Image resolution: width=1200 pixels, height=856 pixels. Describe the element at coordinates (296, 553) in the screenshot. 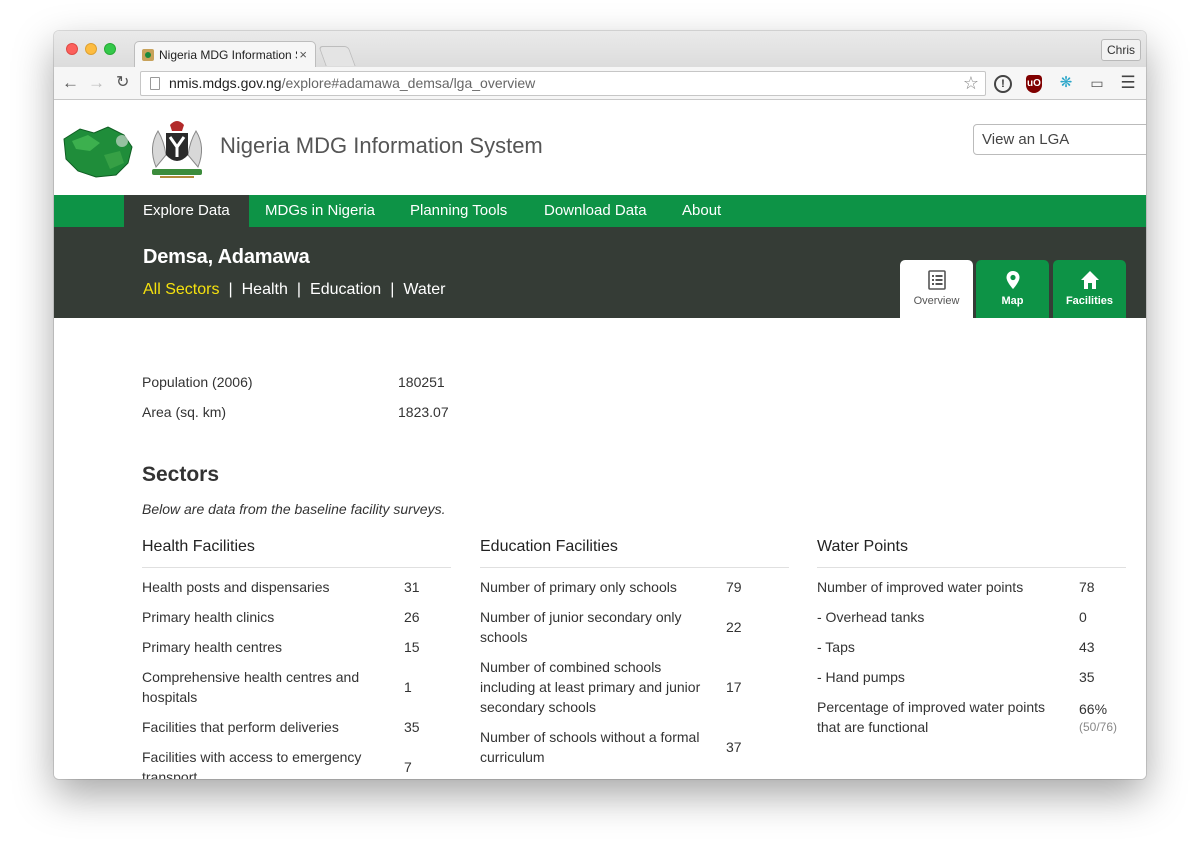

I see `health-facilities-title: Health Facilities` at that location.